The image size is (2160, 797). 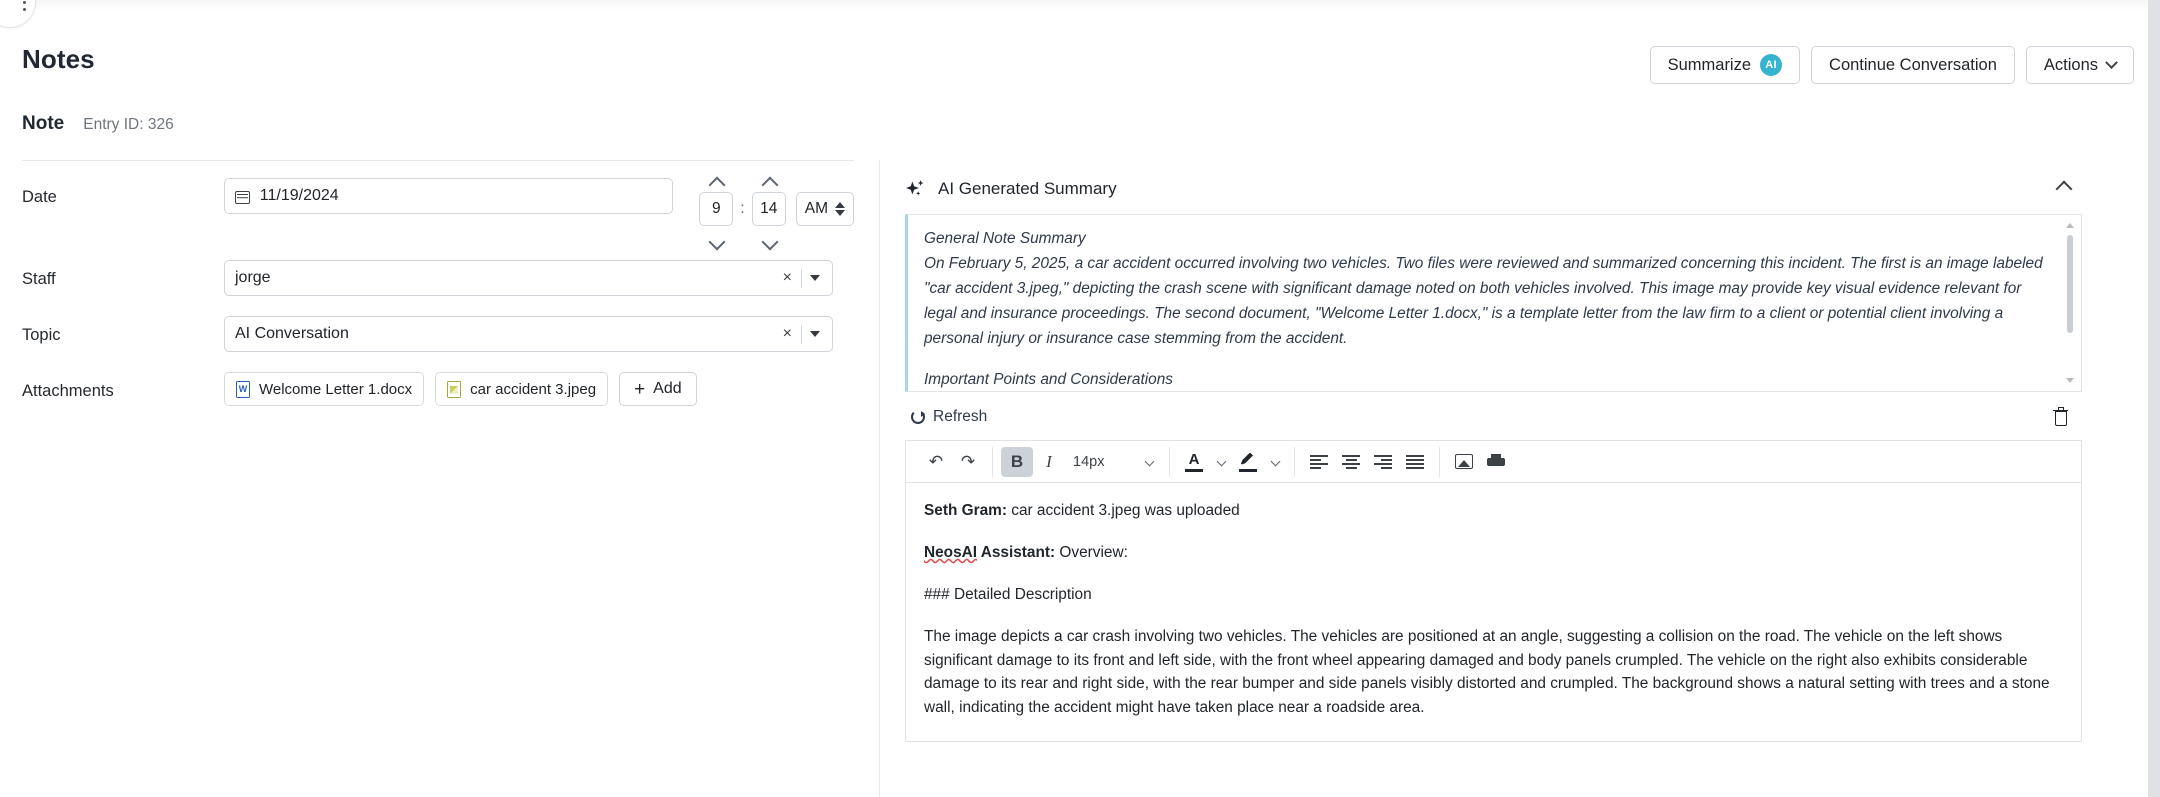 What do you see at coordinates (1493, 416) in the screenshot?
I see `summary-footer: Refresh` at bounding box center [1493, 416].